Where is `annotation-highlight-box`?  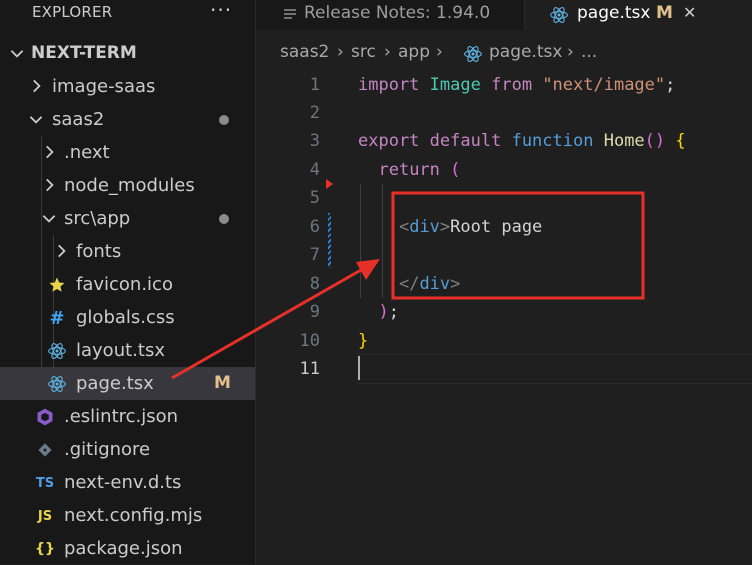 annotation-highlight-box is located at coordinates (518, 245).